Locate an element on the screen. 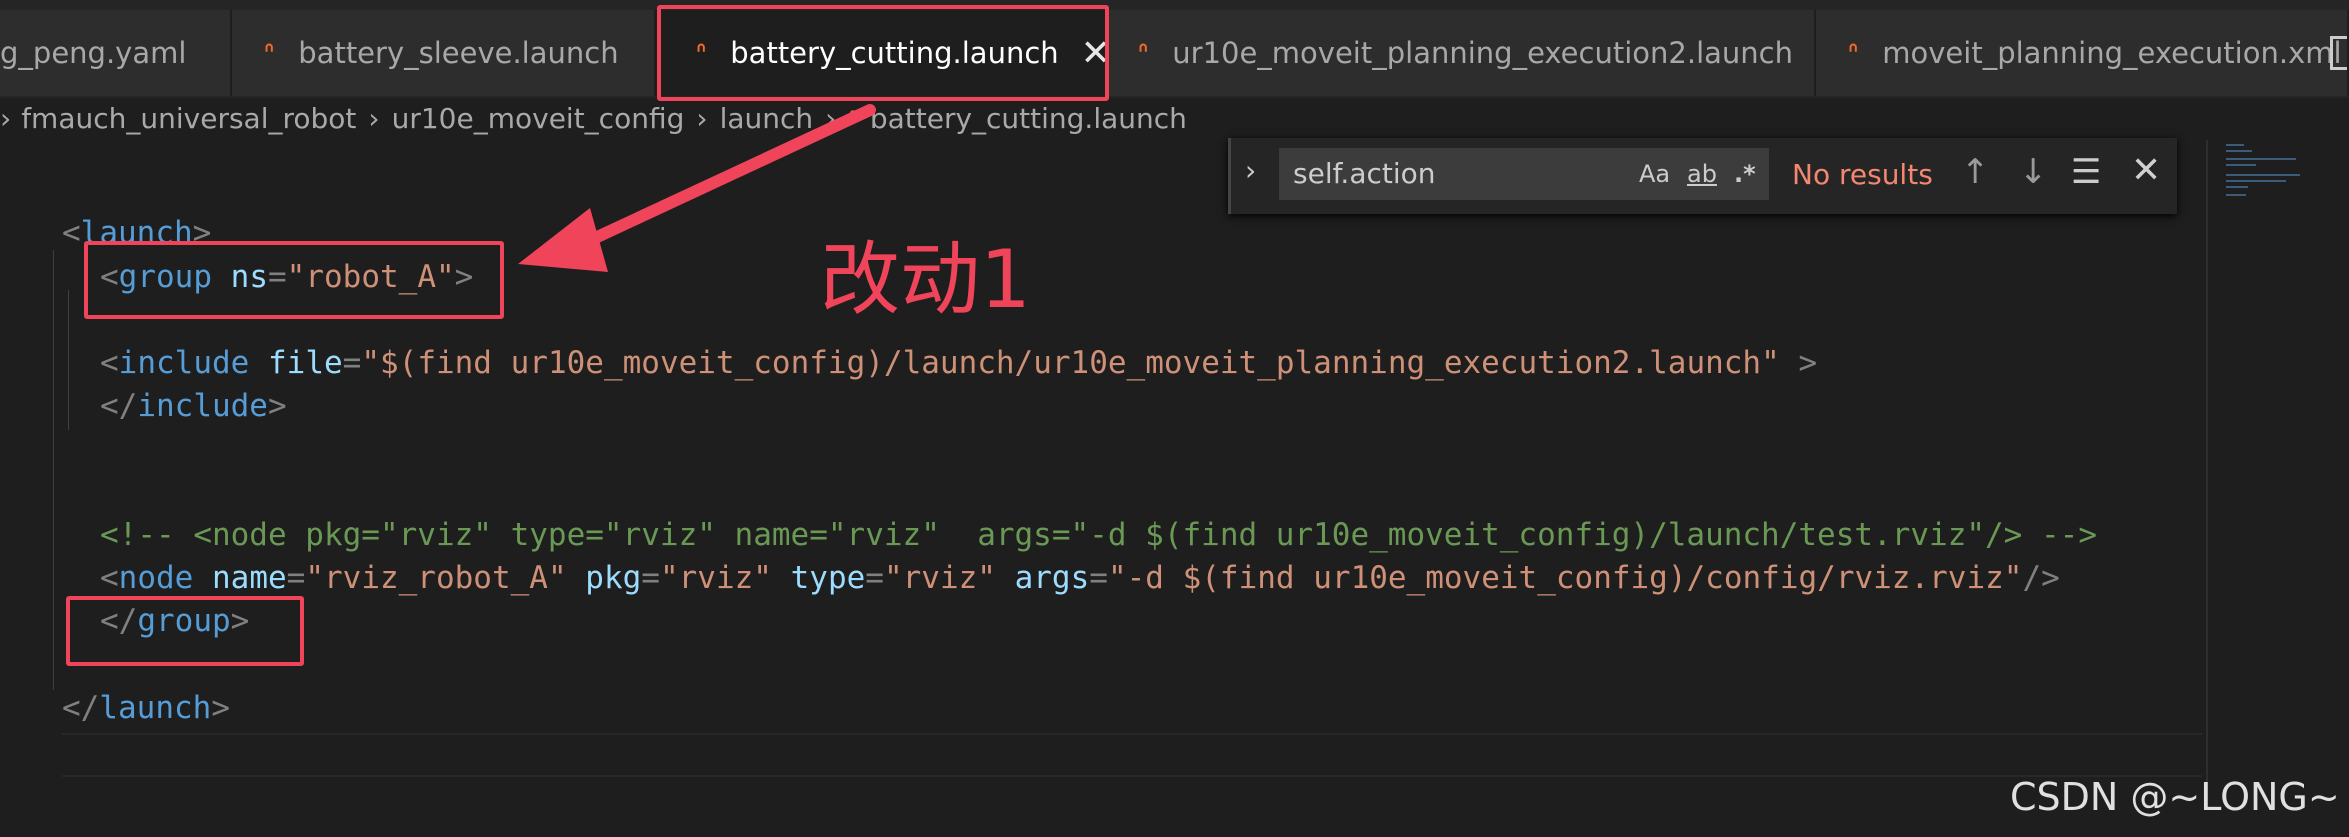 This screenshot has width=2349, height=837. watermark: CSDN @~LONG~ is located at coordinates (2175, 797).